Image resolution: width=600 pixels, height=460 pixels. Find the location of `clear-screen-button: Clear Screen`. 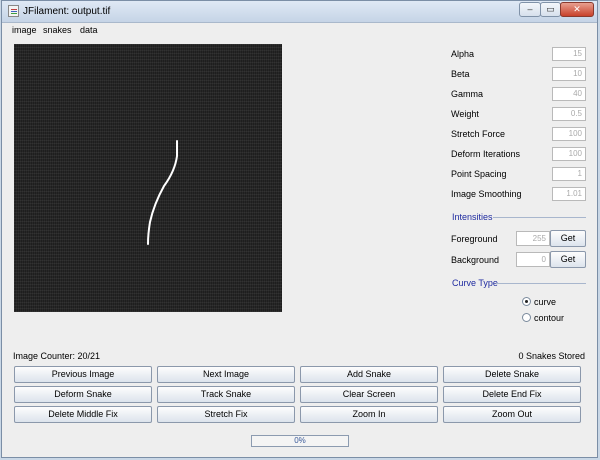

clear-screen-button: Clear Screen is located at coordinates (369, 394).